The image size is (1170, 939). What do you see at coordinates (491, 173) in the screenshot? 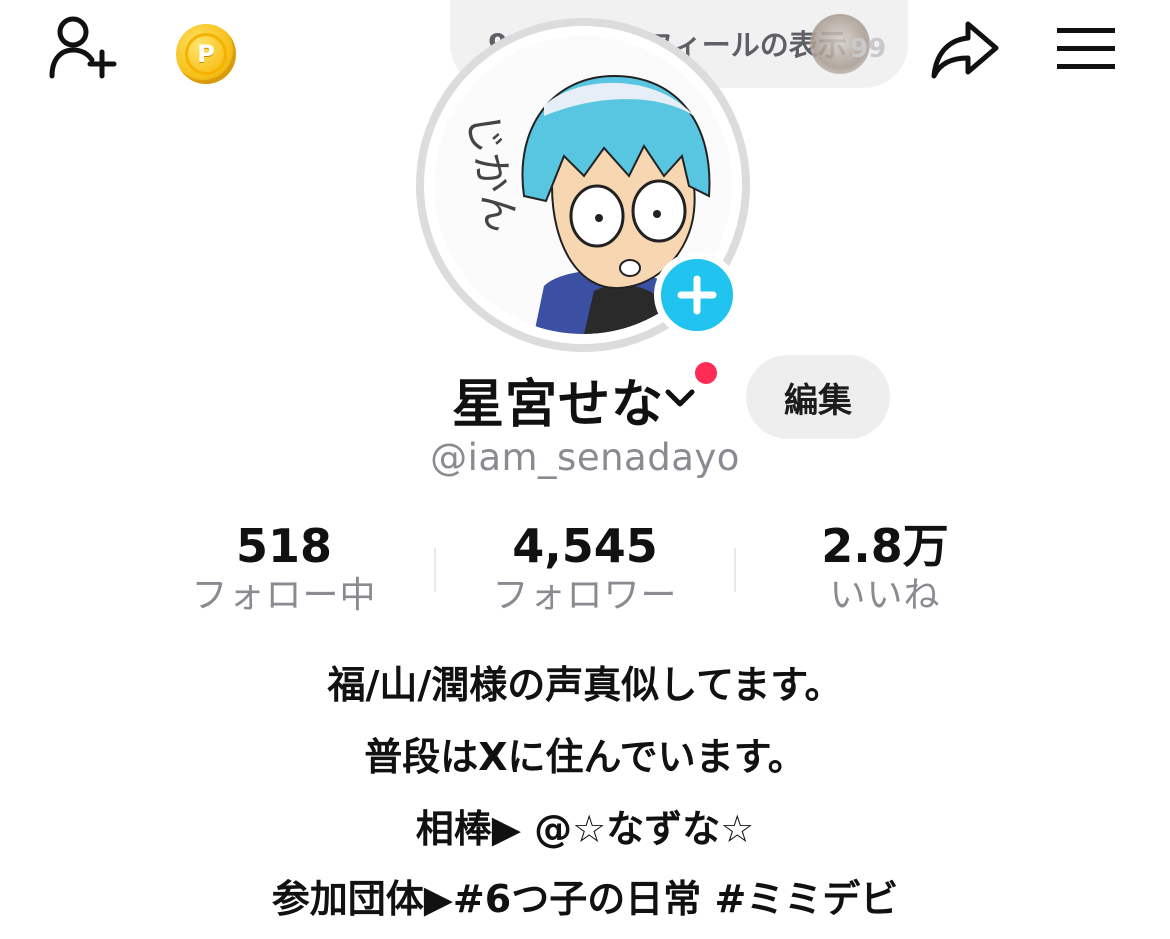
I see `avatar-sketch-text: じかん` at bounding box center [491, 173].